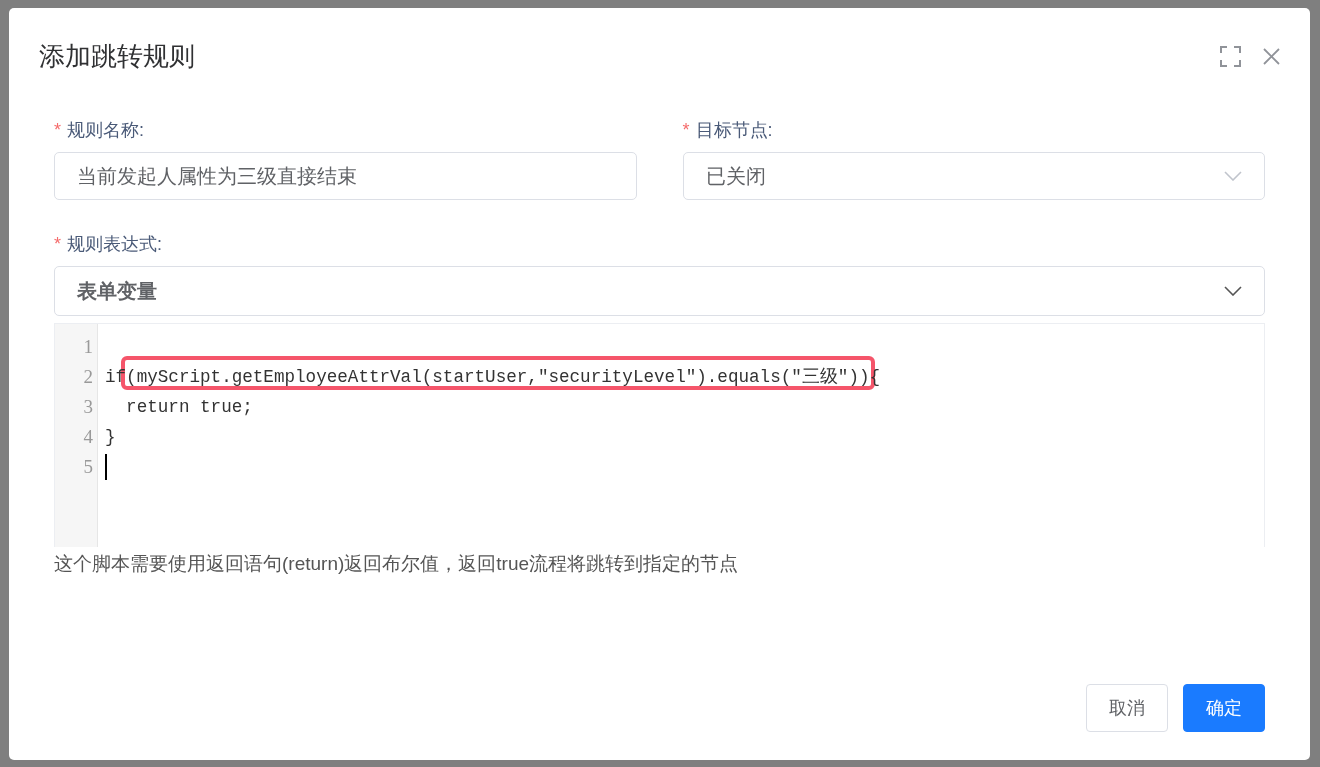  What do you see at coordinates (1271, 56) in the screenshot?
I see `close-icon` at bounding box center [1271, 56].